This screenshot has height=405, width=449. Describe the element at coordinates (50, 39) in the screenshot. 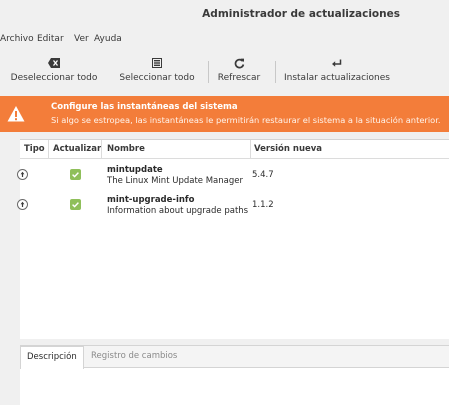

I see `menu-editar: Editar` at that location.